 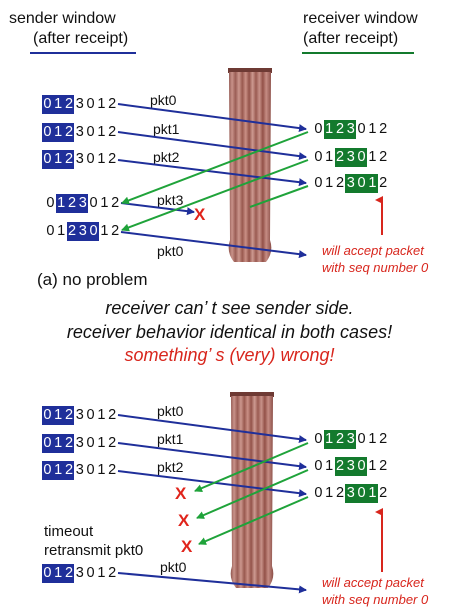 What do you see at coordinates (212, 583) in the screenshot?
I see `b-arrow-pkt0-retransmit` at bounding box center [212, 583].